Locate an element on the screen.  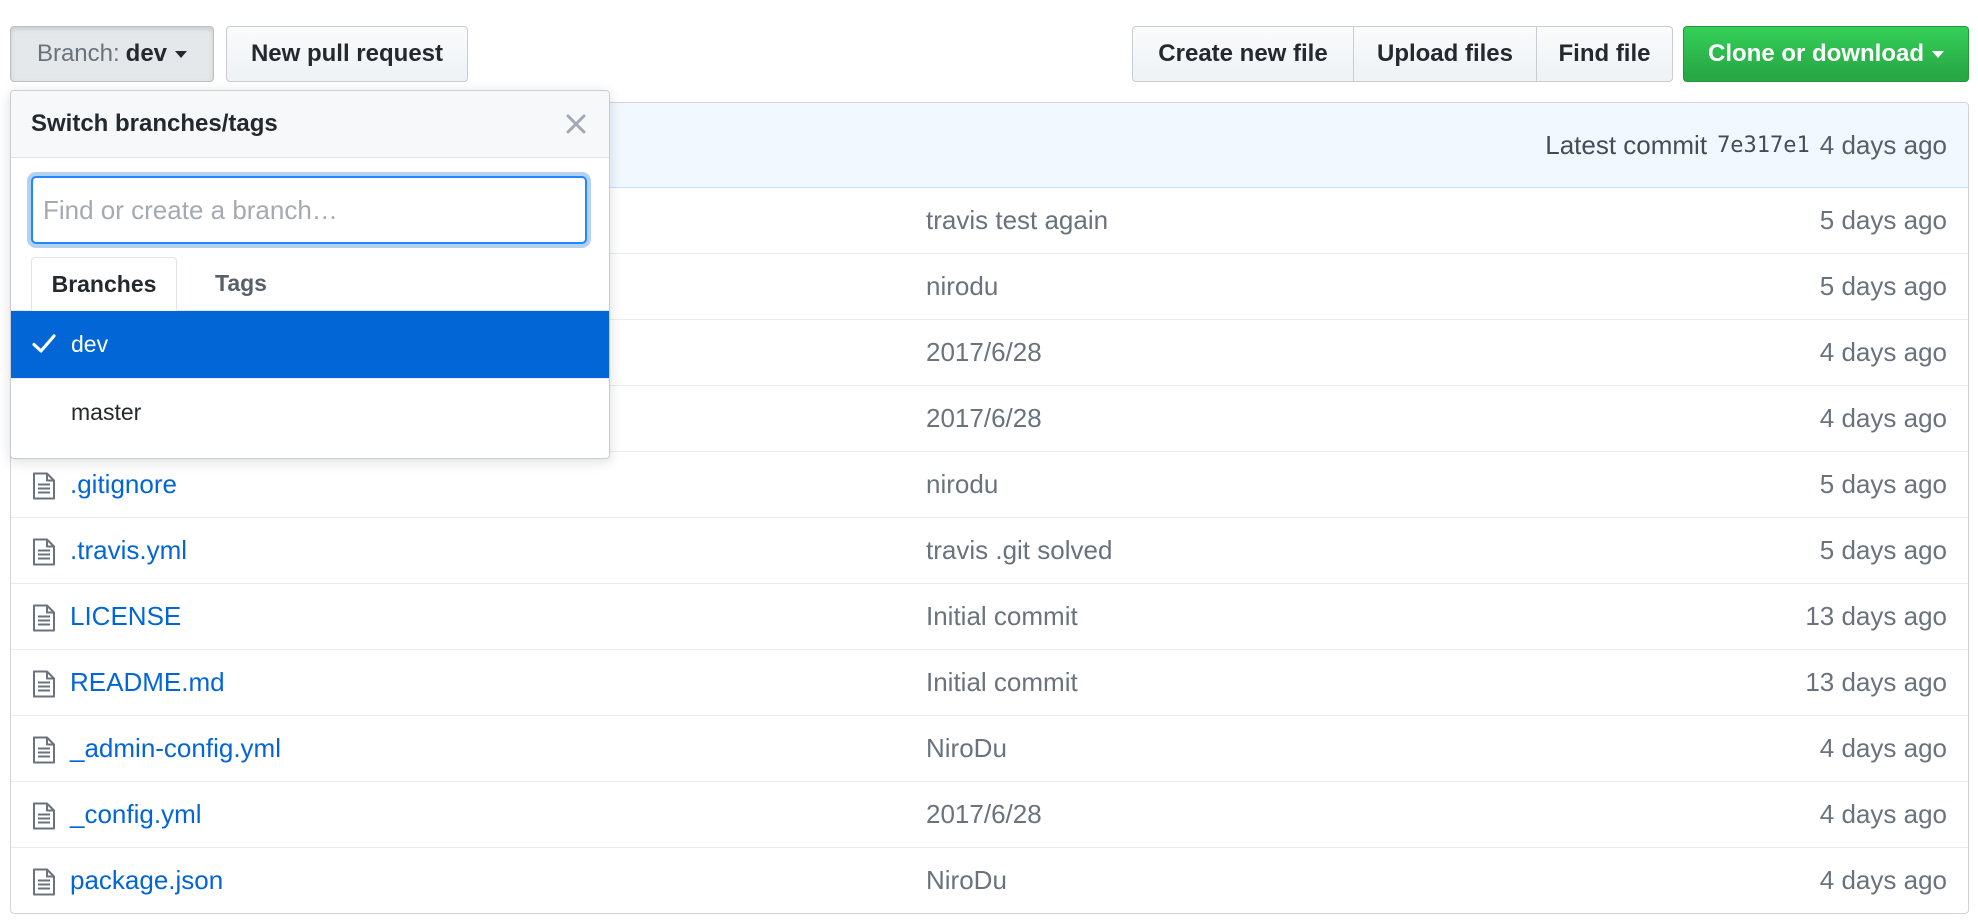
dropdown-title: Switch branches/tags is located at coordinates (154, 123).